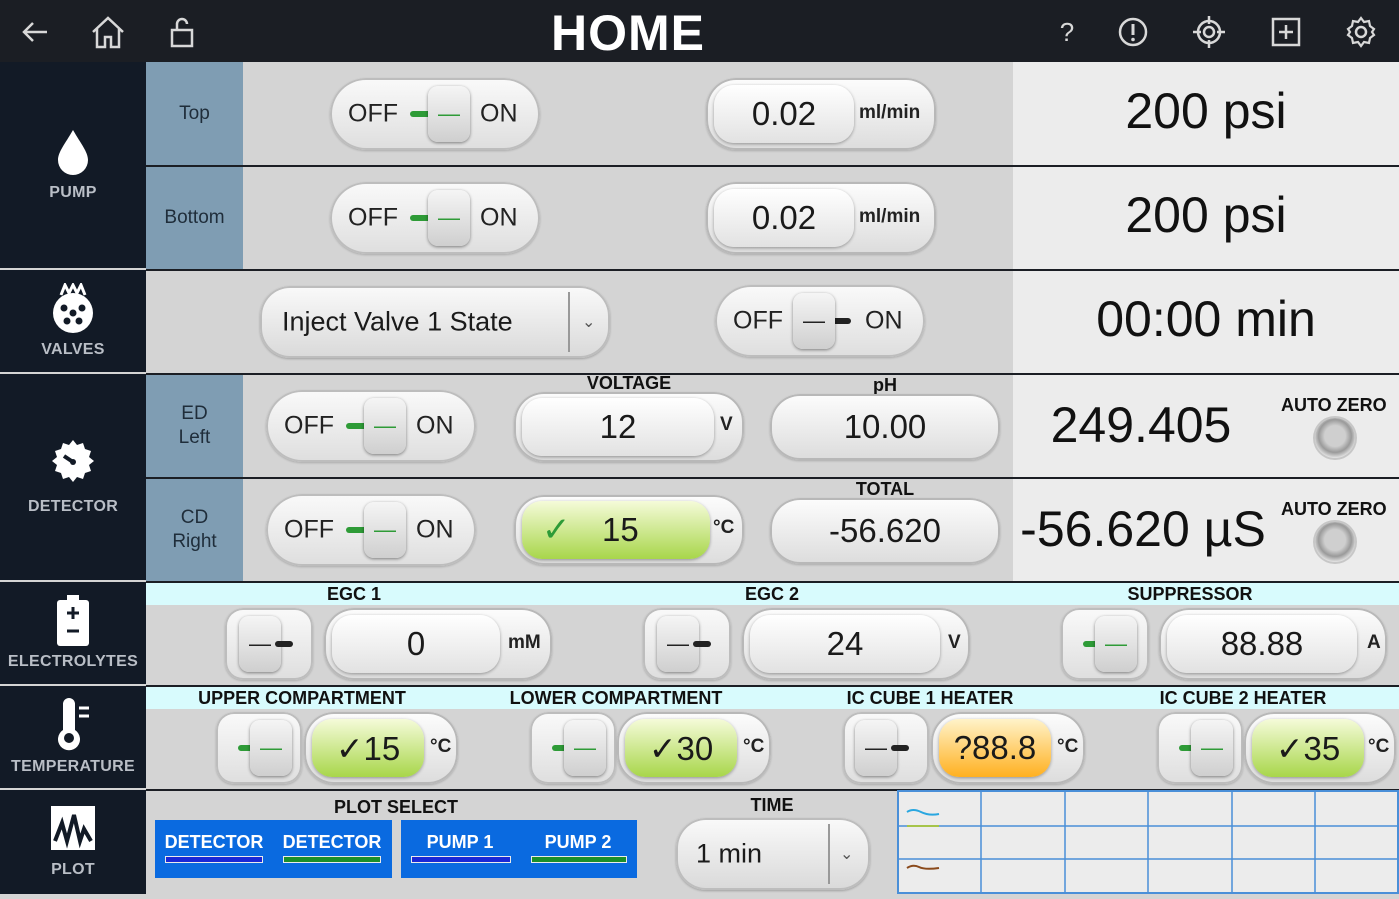  Describe the element at coordinates (618, 427) in the screenshot. I see `voltage-value: 12` at that location.